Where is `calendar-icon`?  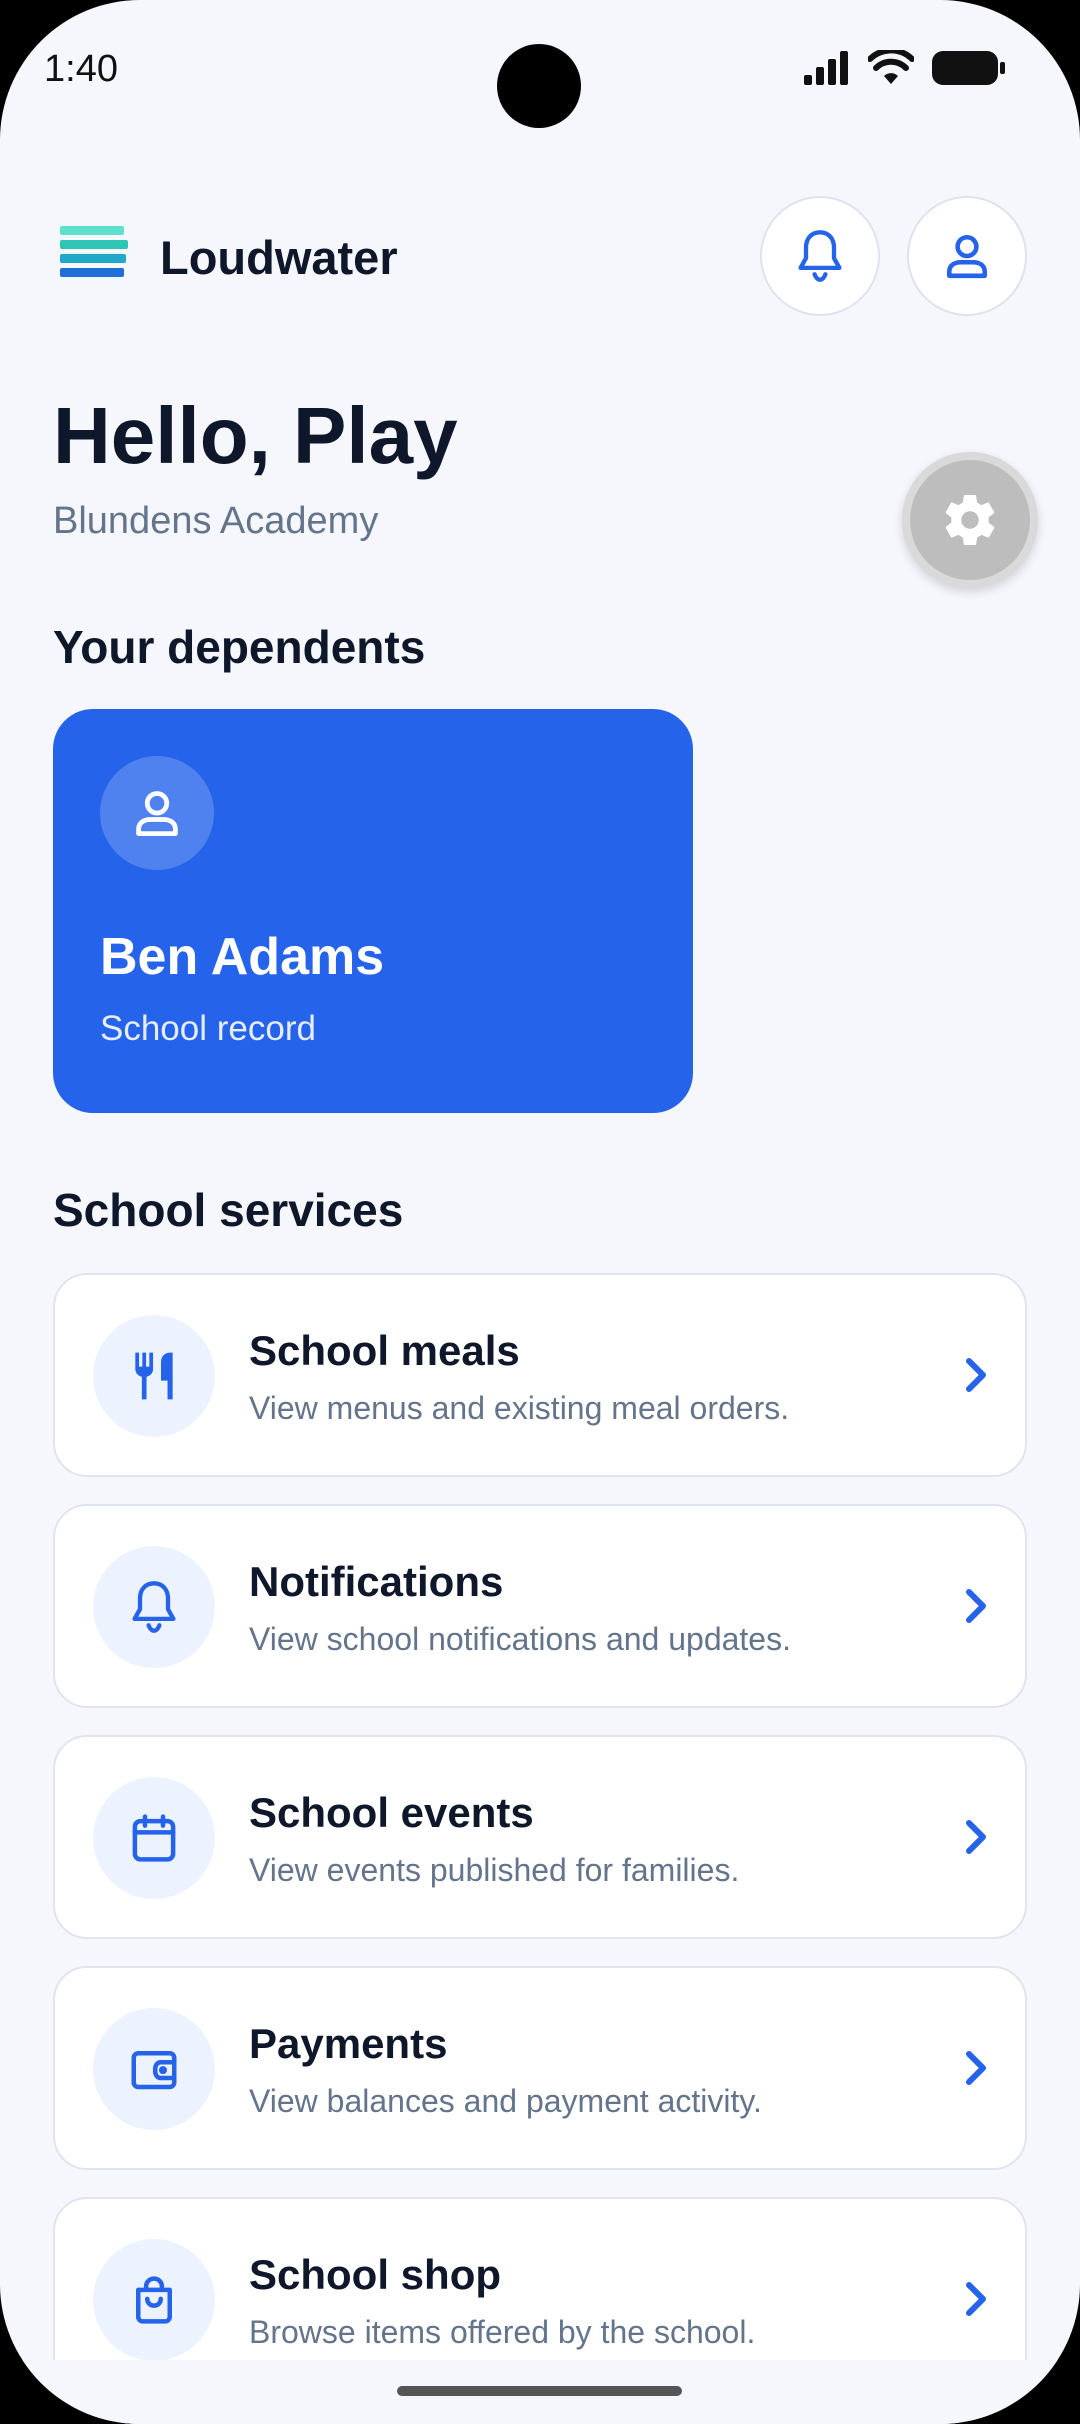
calendar-icon is located at coordinates (154, 1838).